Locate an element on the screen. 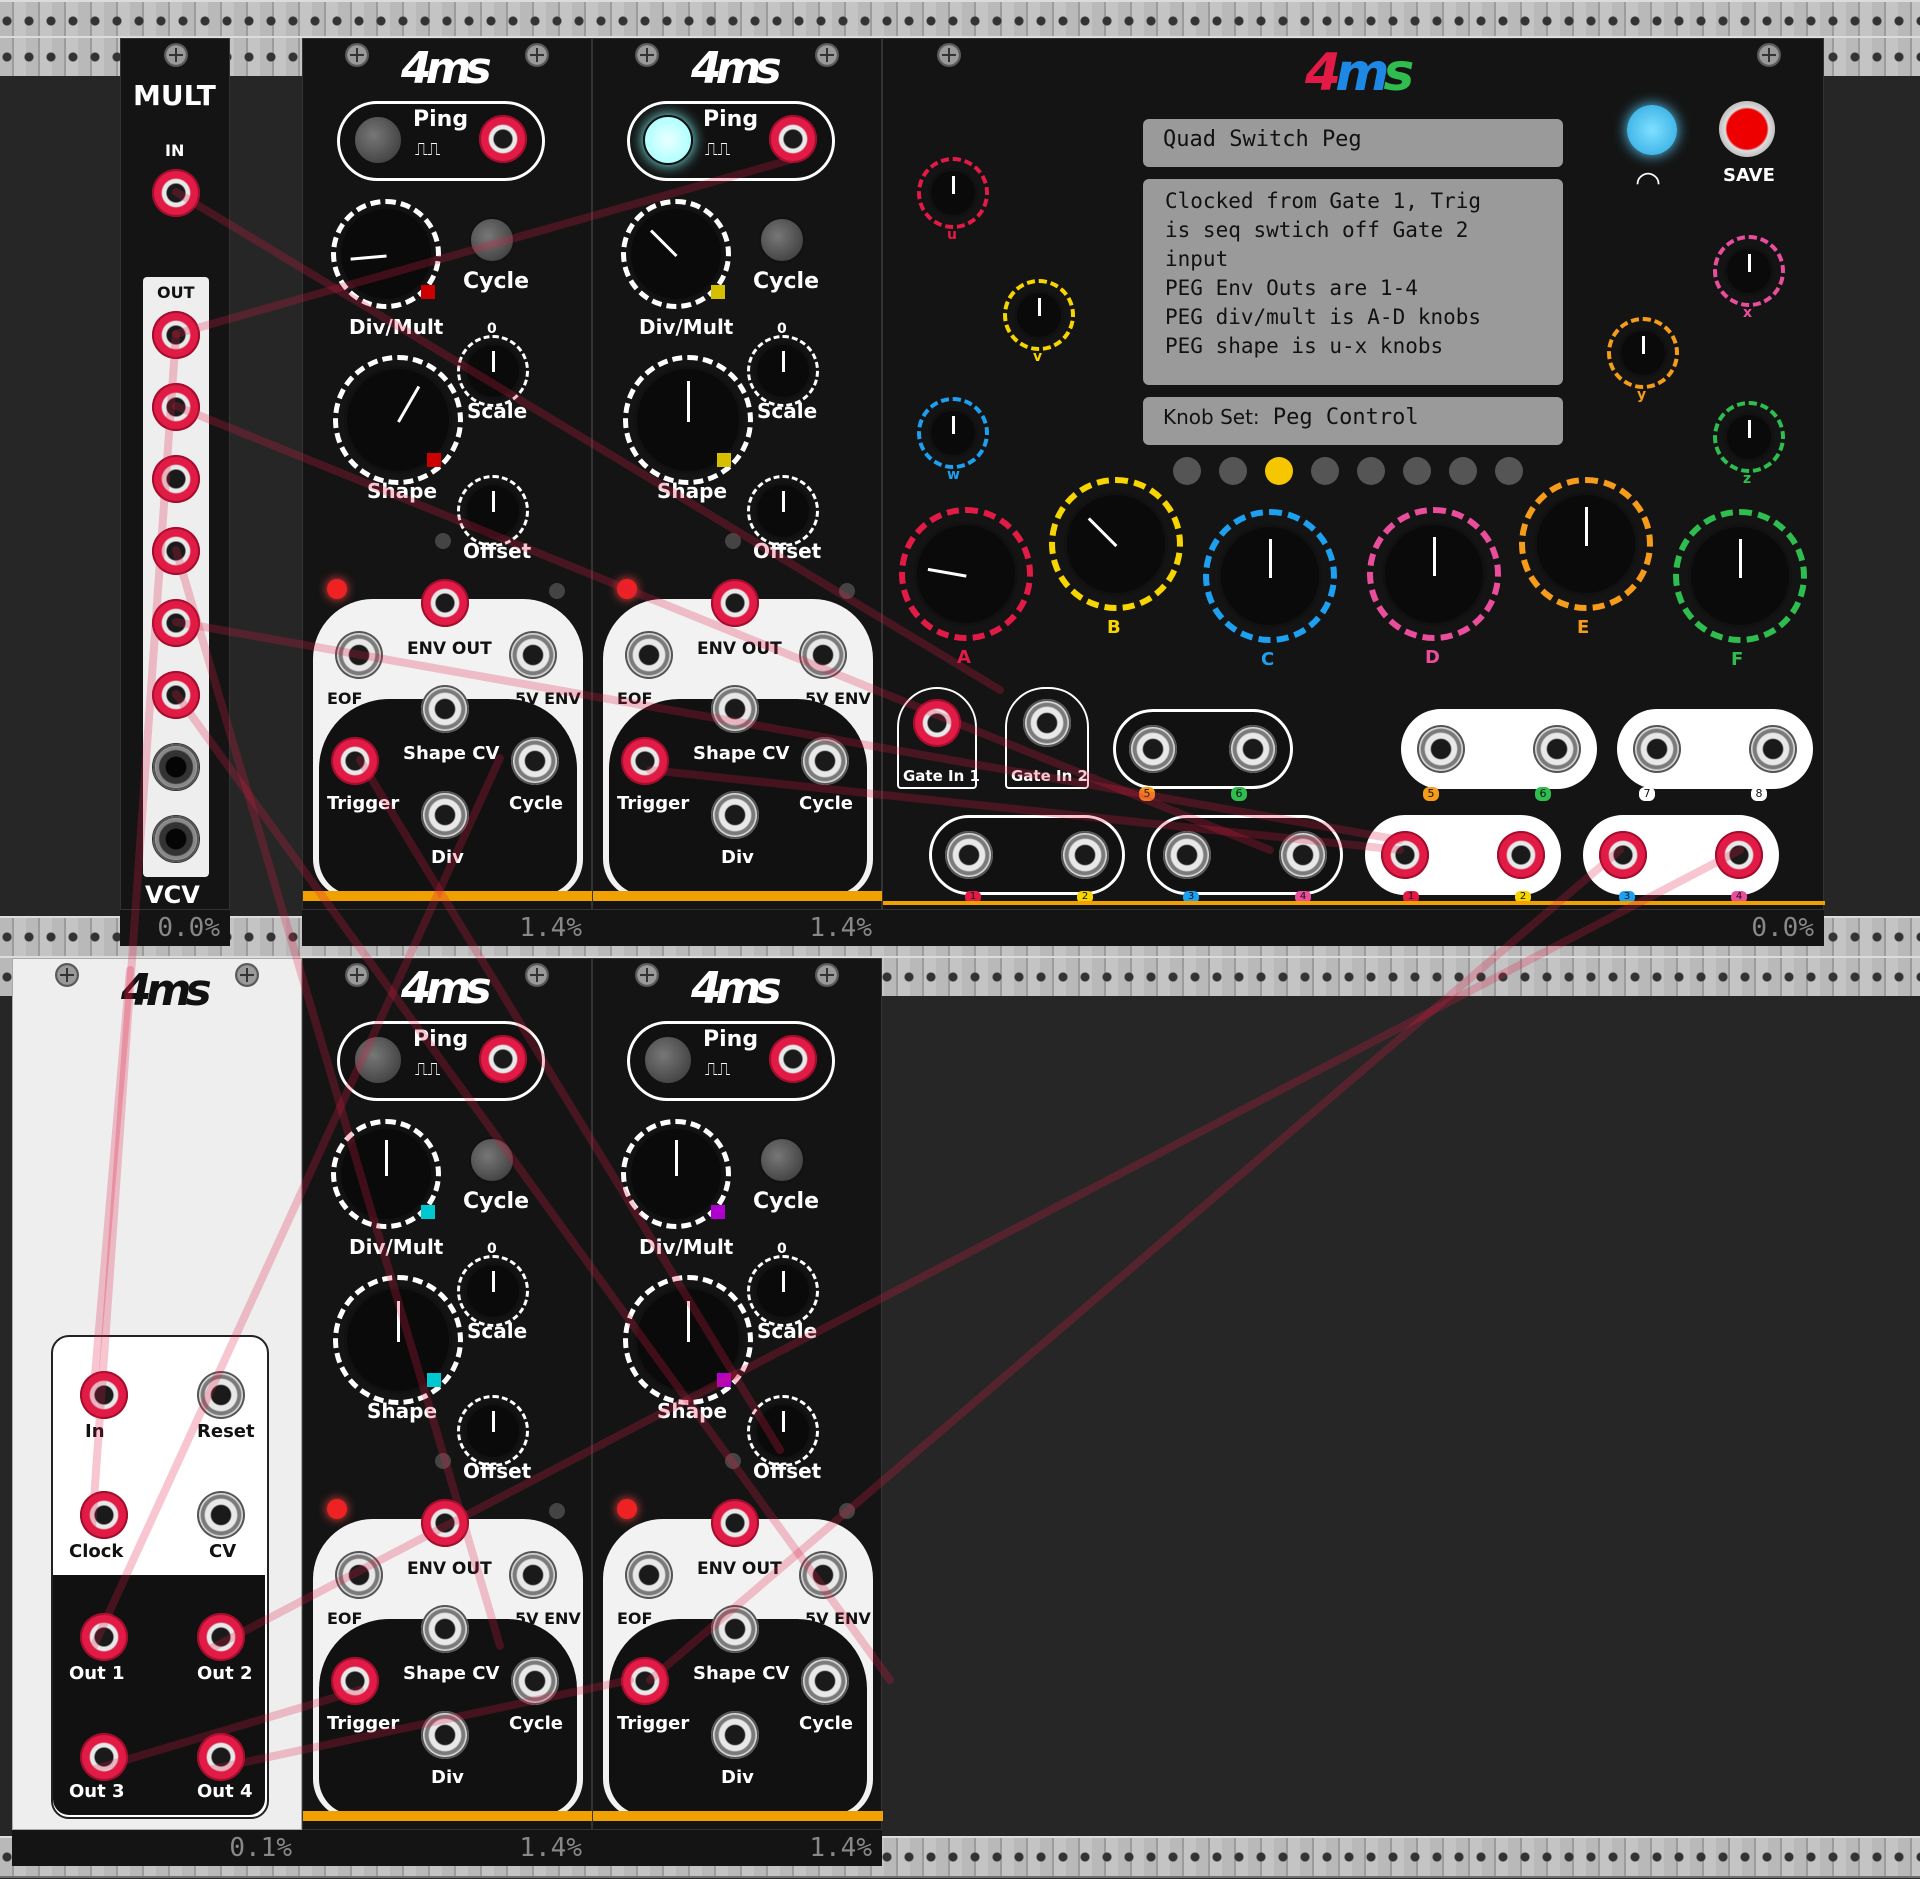 The image size is (1920, 1879). clock-reset-jack is located at coordinates (221, 1395).